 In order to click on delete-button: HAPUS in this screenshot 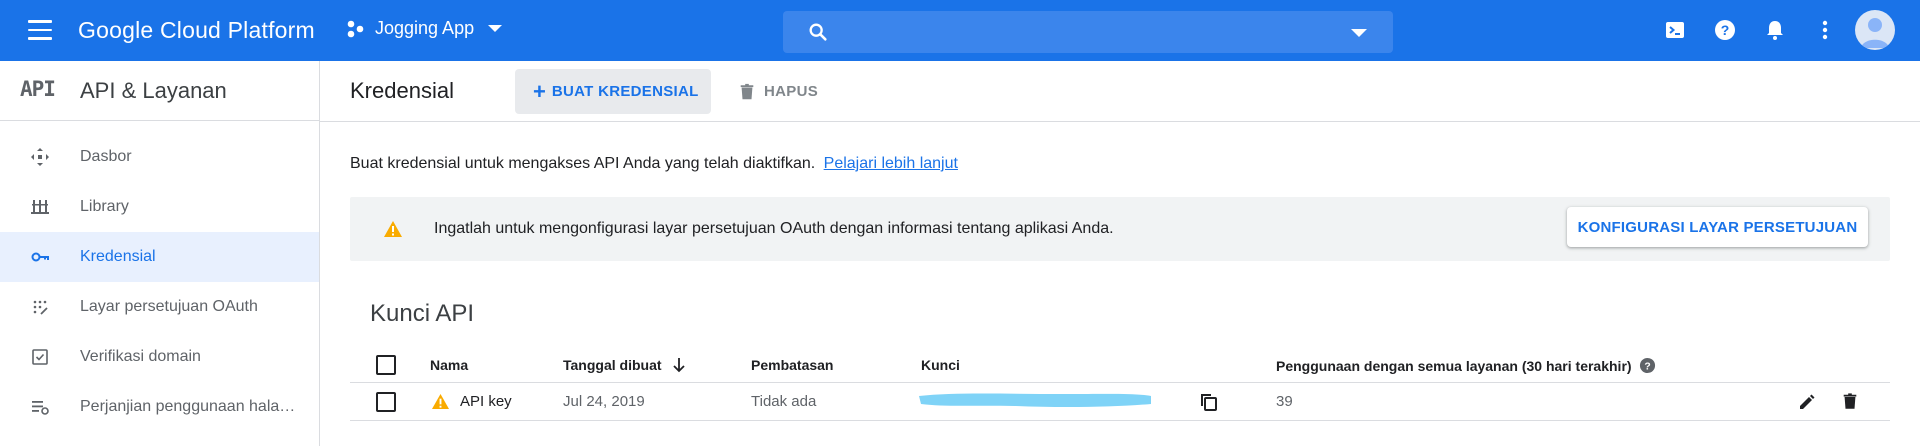, I will do `click(778, 91)`.